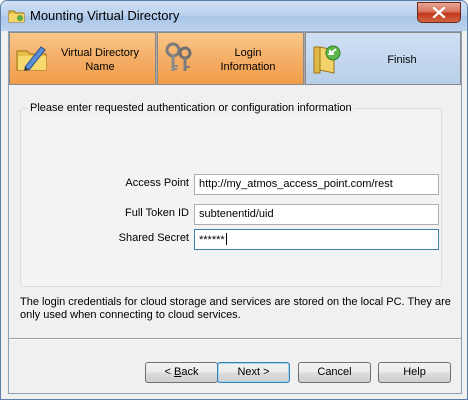 This screenshot has height=400, width=468. Describe the element at coordinates (31, 58) in the screenshot. I see `folder-pencil-icon` at that location.